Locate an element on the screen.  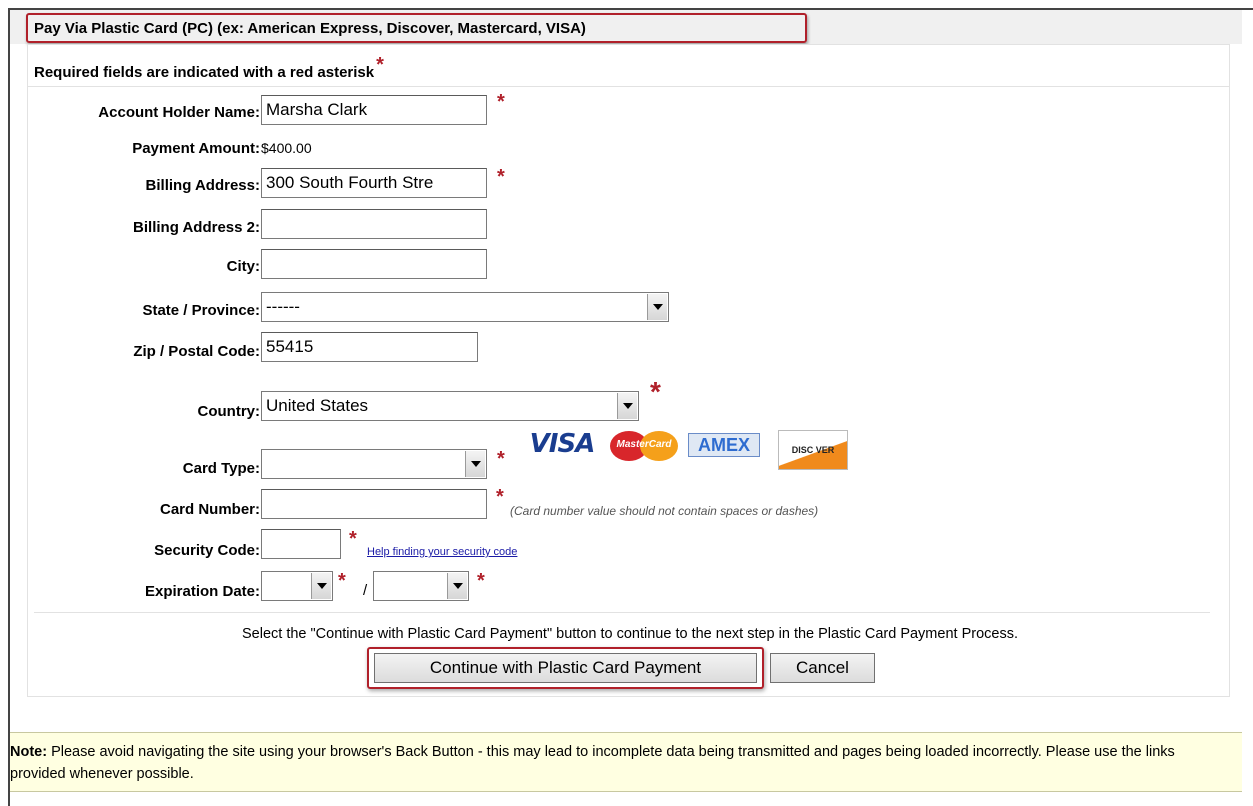
billing-address-input: 300 South Fourth Stre is located at coordinates (374, 183).